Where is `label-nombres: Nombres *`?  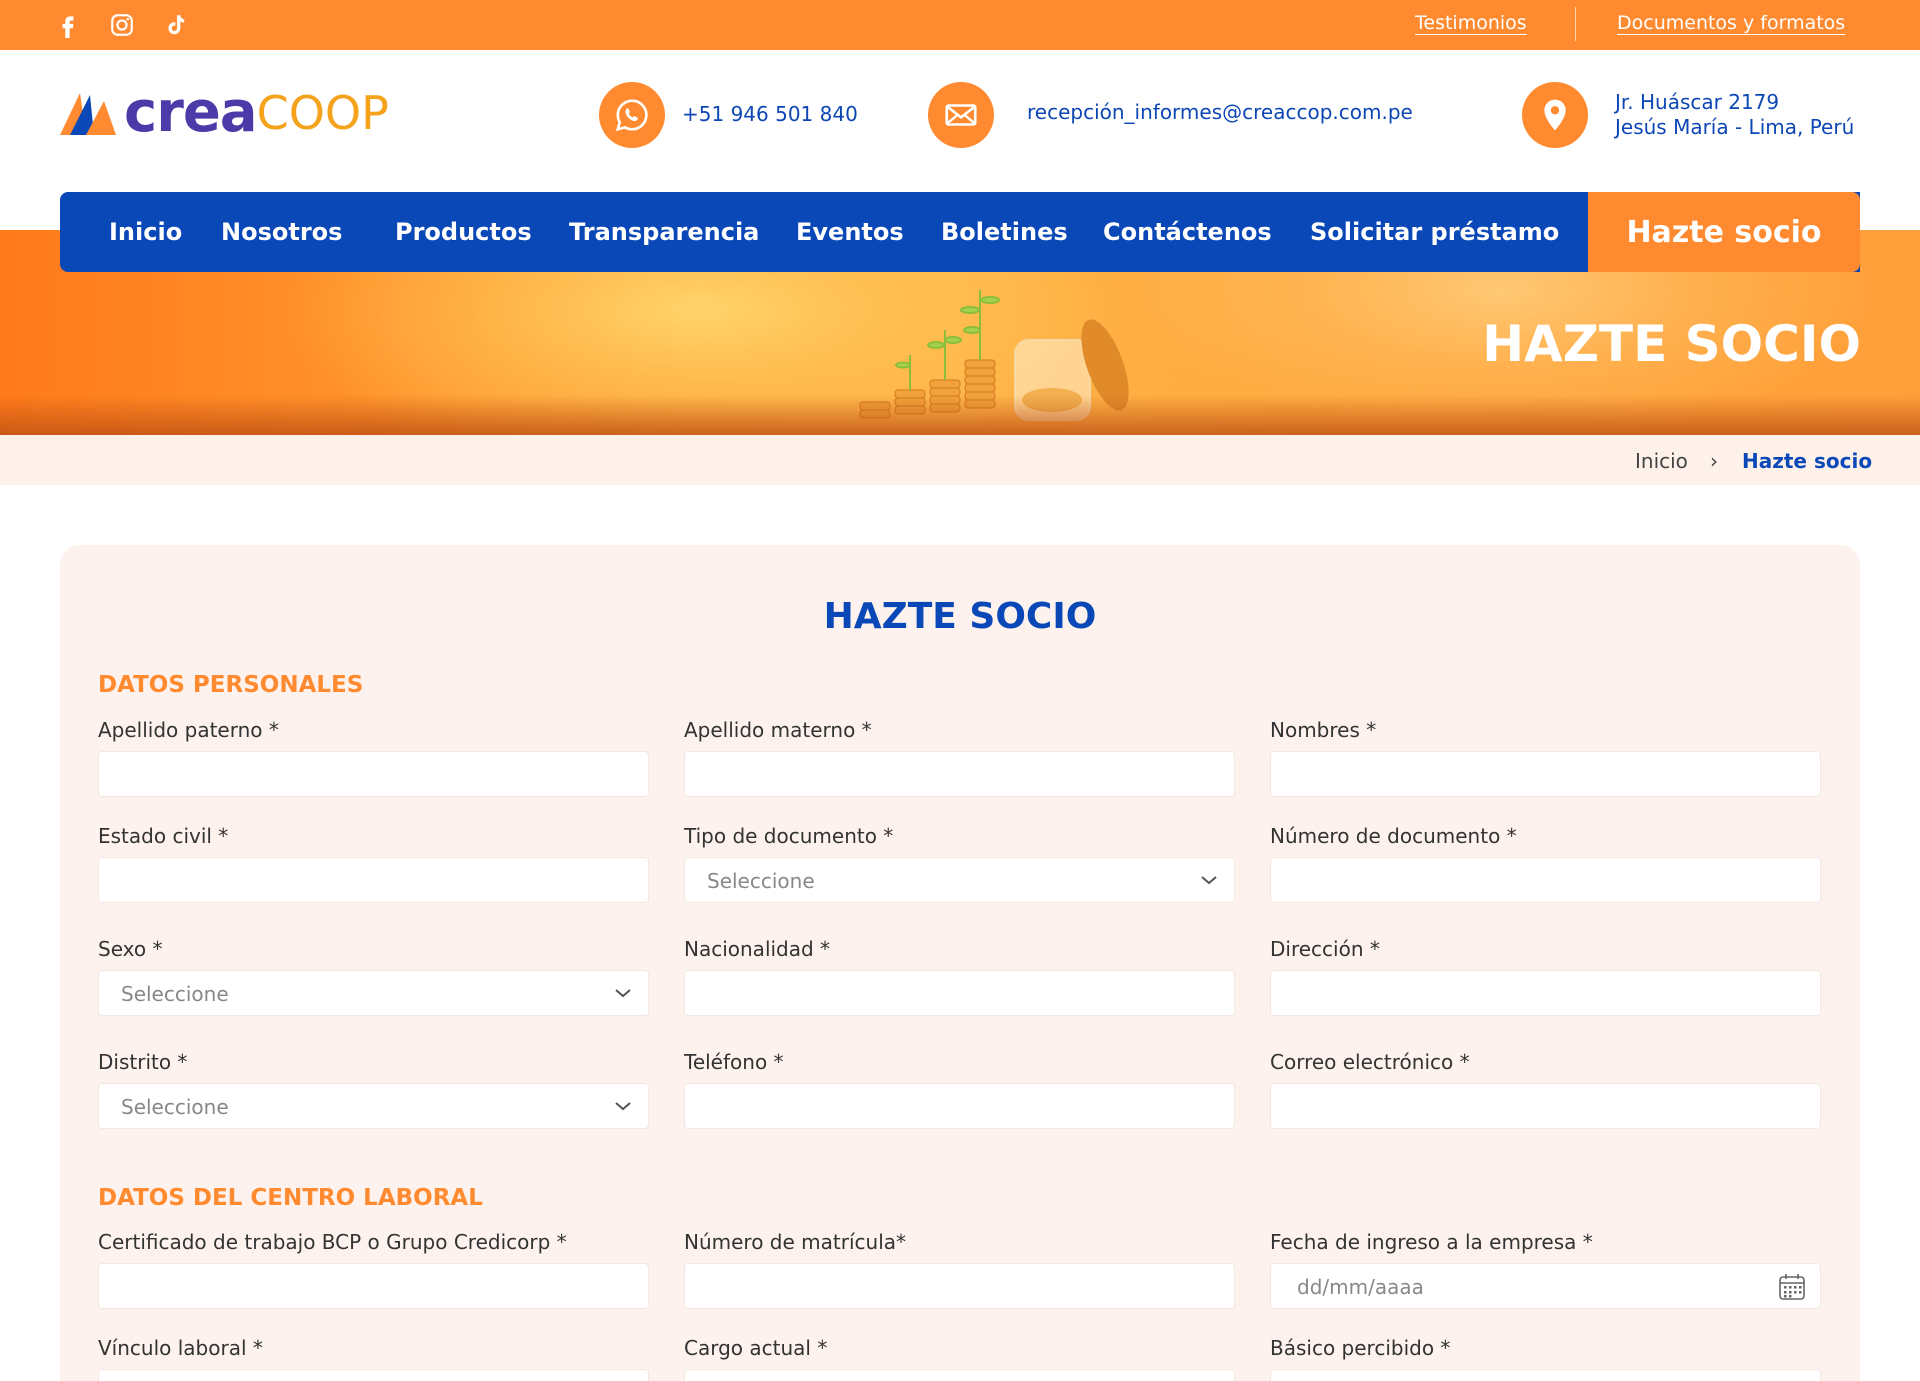
label-nombres: Nombres * is located at coordinates (1323, 730).